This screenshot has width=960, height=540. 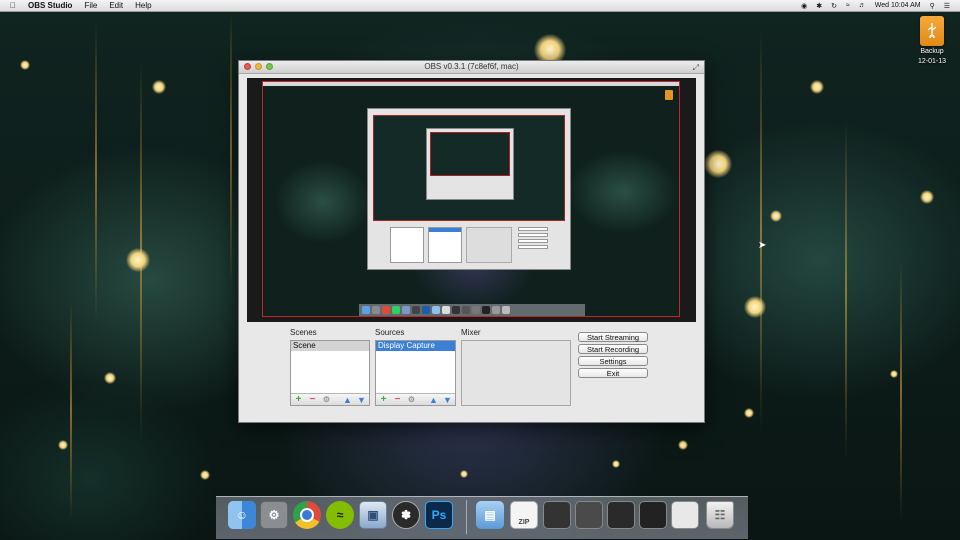 What do you see at coordinates (50, 5) in the screenshot?
I see `menu-app-name: OBS Studio` at bounding box center [50, 5].